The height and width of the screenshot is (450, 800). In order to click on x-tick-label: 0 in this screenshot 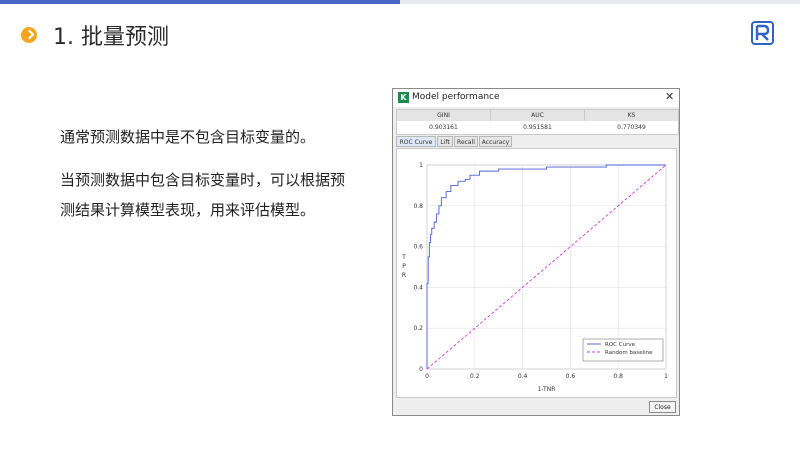, I will do `click(427, 376)`.